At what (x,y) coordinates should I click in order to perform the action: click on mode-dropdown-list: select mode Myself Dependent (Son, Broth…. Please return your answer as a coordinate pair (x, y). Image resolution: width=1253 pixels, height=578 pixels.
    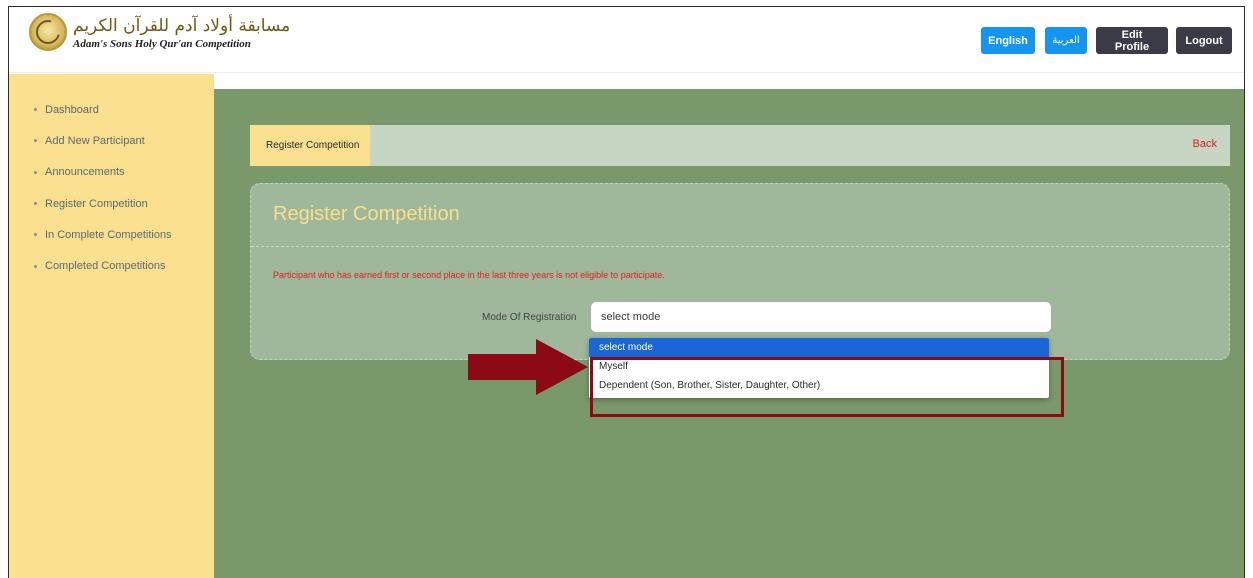
    Looking at the image, I should click on (819, 368).